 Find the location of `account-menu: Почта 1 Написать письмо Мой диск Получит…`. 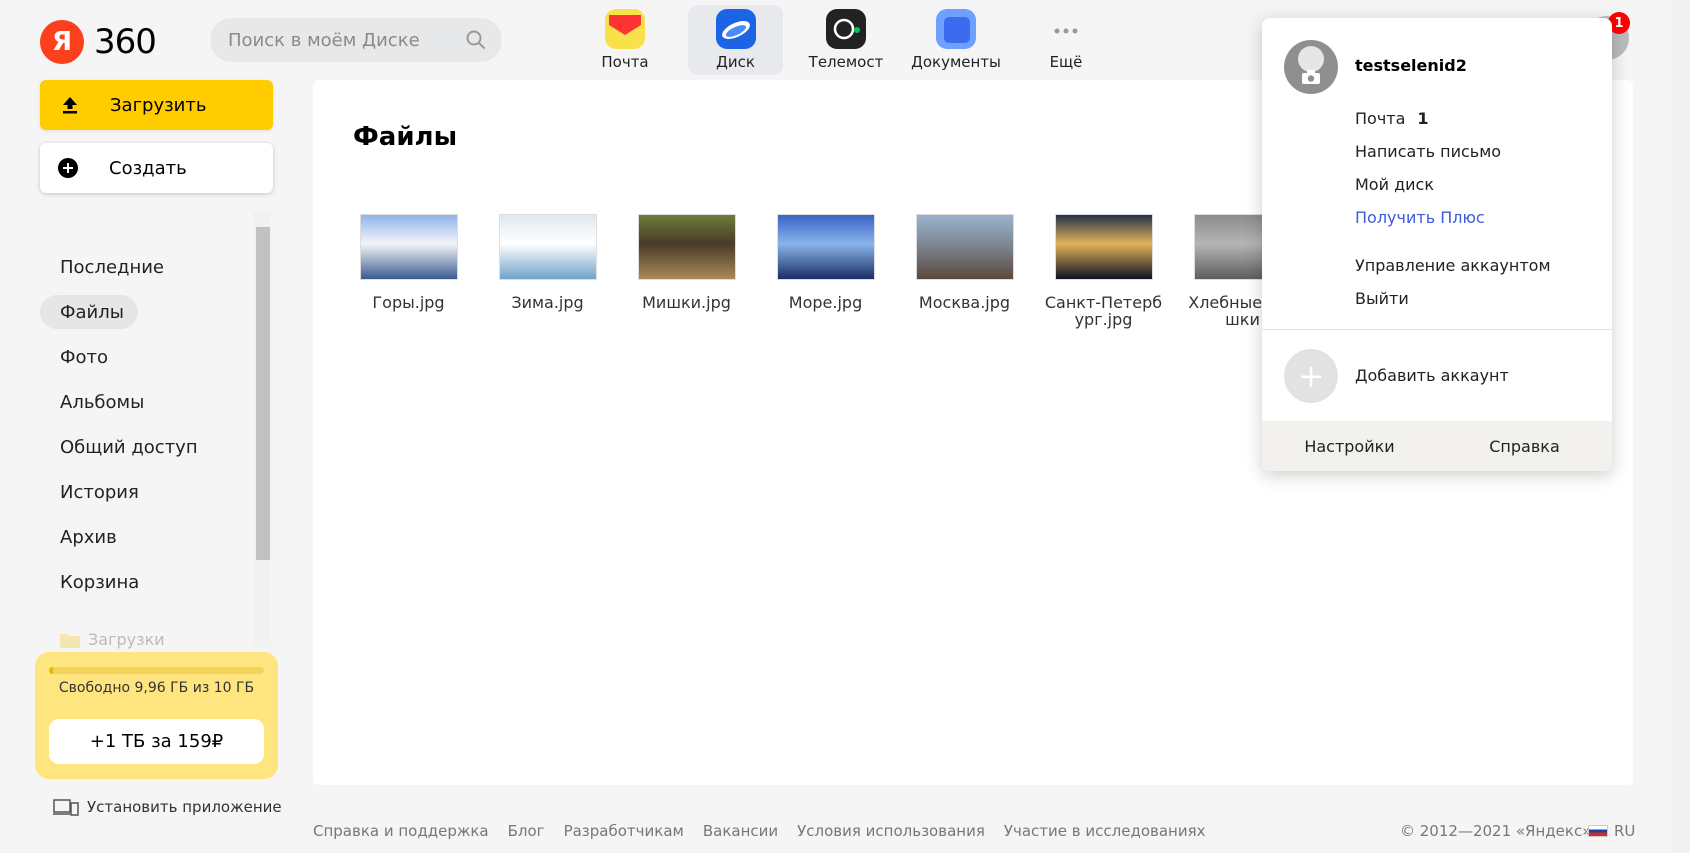

account-menu: Почта 1 Написать письмо Мой диск Получит… is located at coordinates (1453, 208).